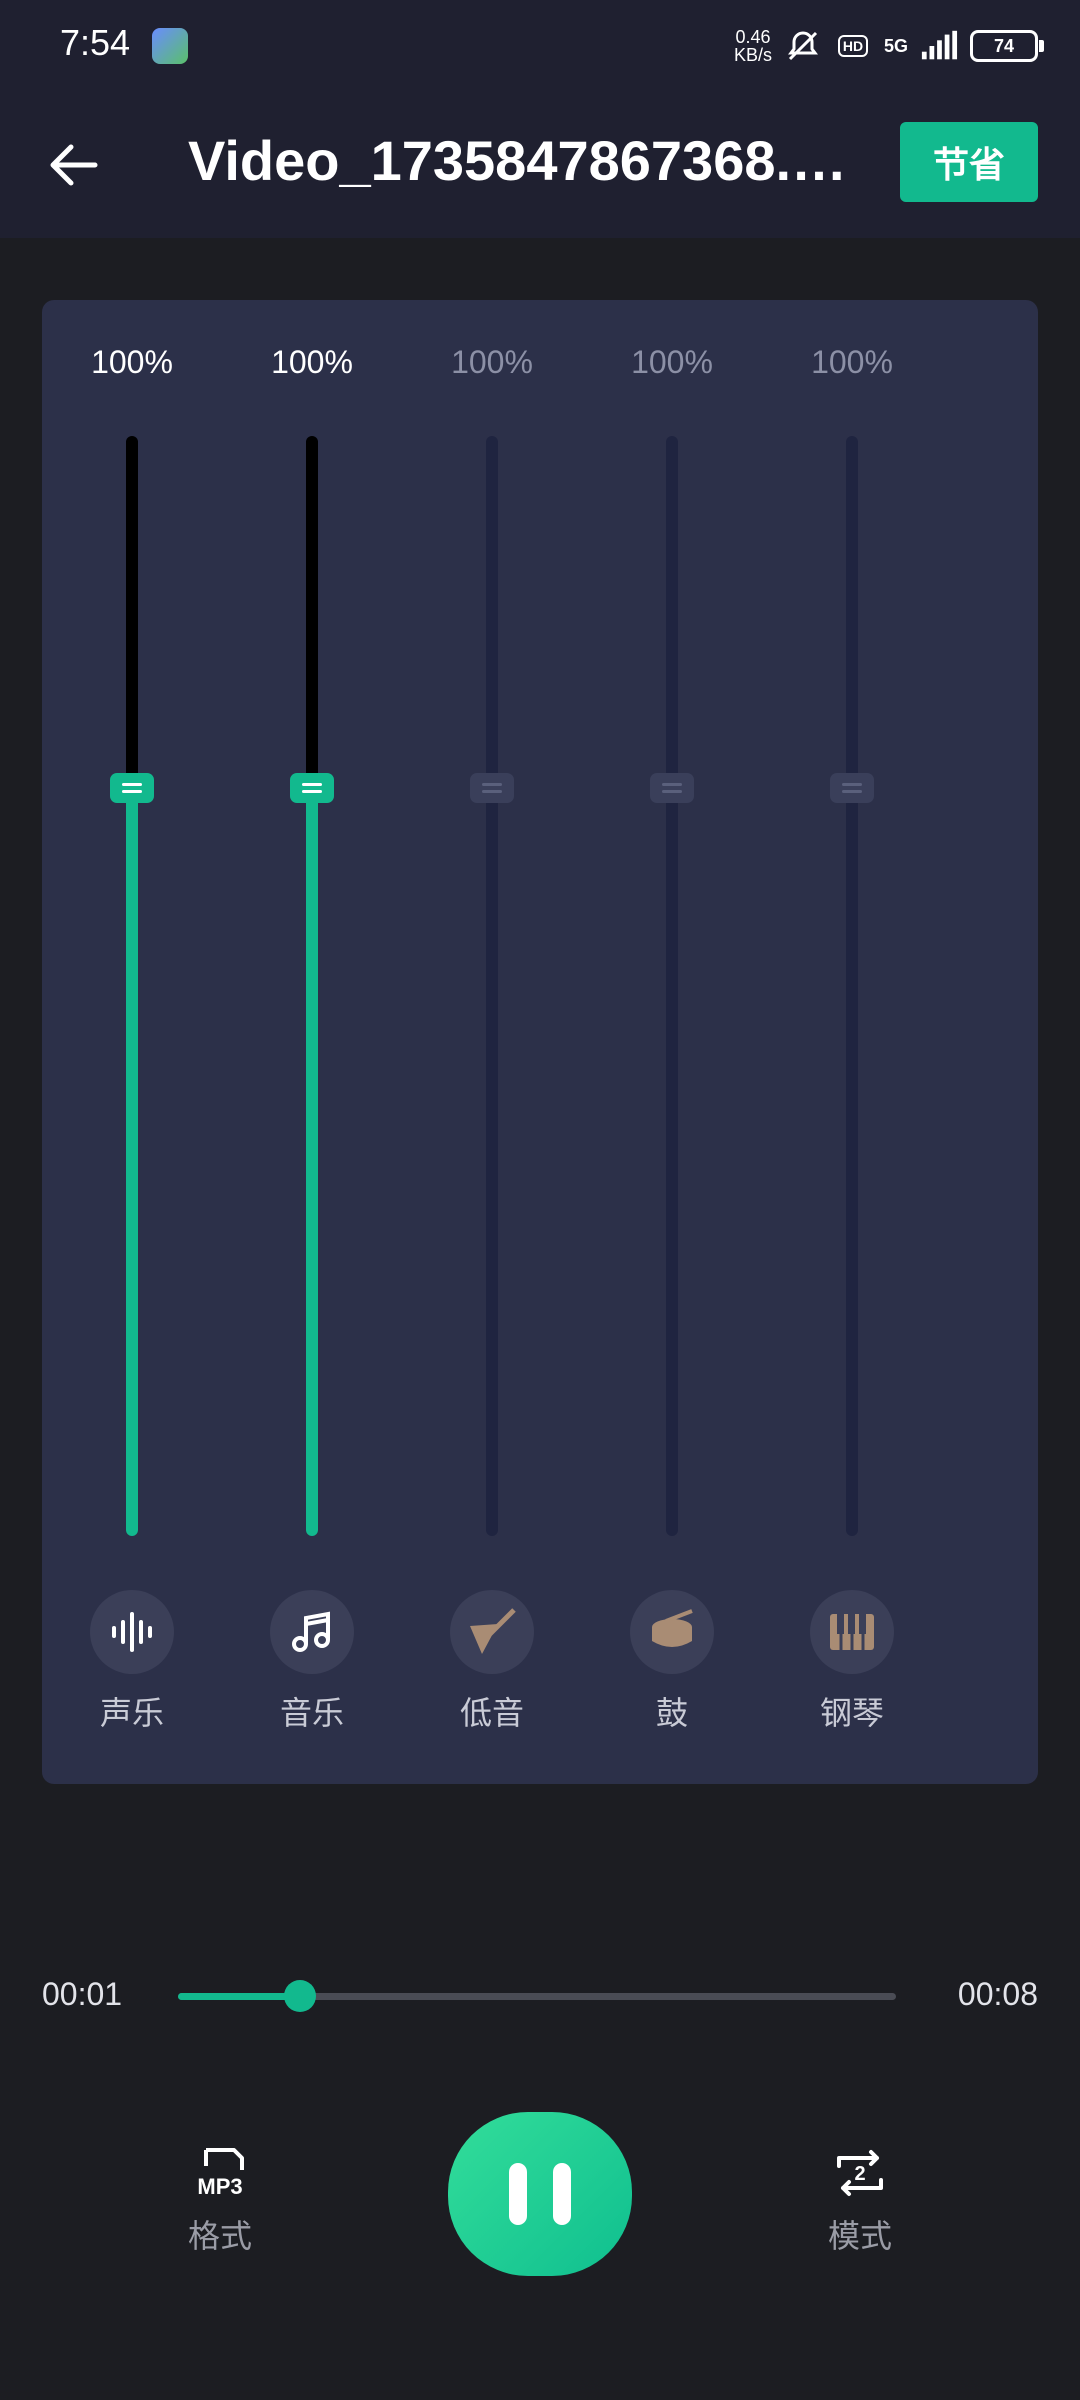 This screenshot has height=2400, width=1080. Describe the element at coordinates (312, 1632) in the screenshot. I see `music-note-icon` at that location.